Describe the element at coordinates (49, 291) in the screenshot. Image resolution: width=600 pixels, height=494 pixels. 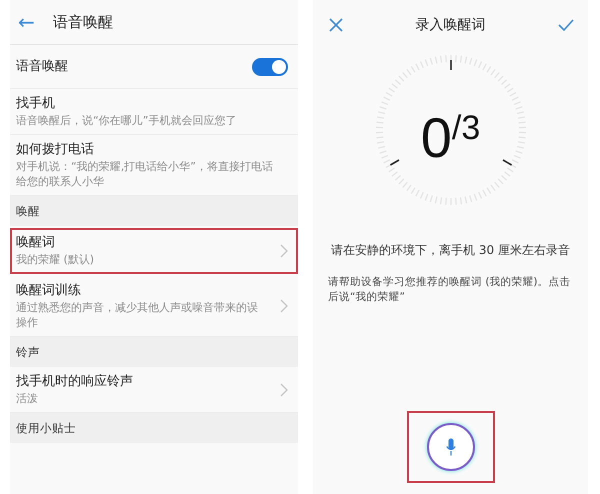
I see `item-title: 唤醒词训练` at that location.